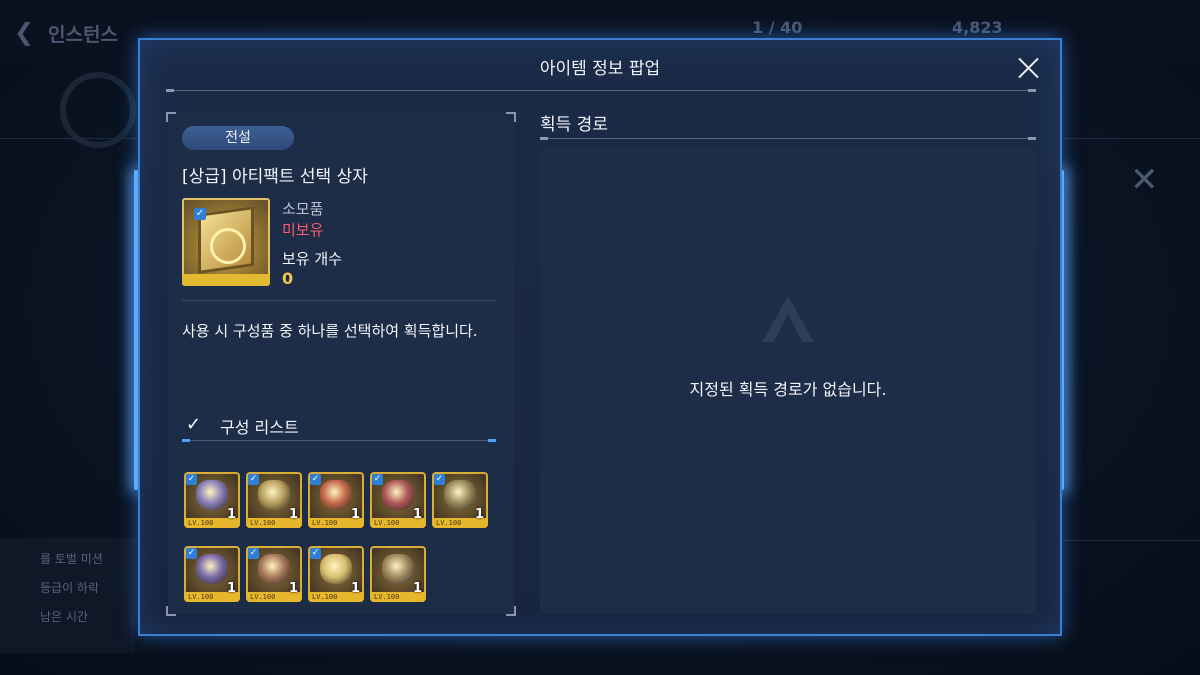  I want to click on watermark-logo-icon, so click(788, 319).